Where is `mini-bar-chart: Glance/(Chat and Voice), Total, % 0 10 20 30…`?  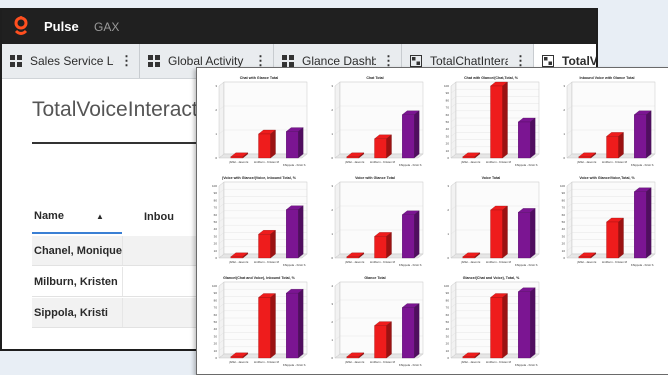 mini-bar-chart: Glance/(Chat and Voice), Total, % 0 10 20 30… is located at coordinates (491, 320).